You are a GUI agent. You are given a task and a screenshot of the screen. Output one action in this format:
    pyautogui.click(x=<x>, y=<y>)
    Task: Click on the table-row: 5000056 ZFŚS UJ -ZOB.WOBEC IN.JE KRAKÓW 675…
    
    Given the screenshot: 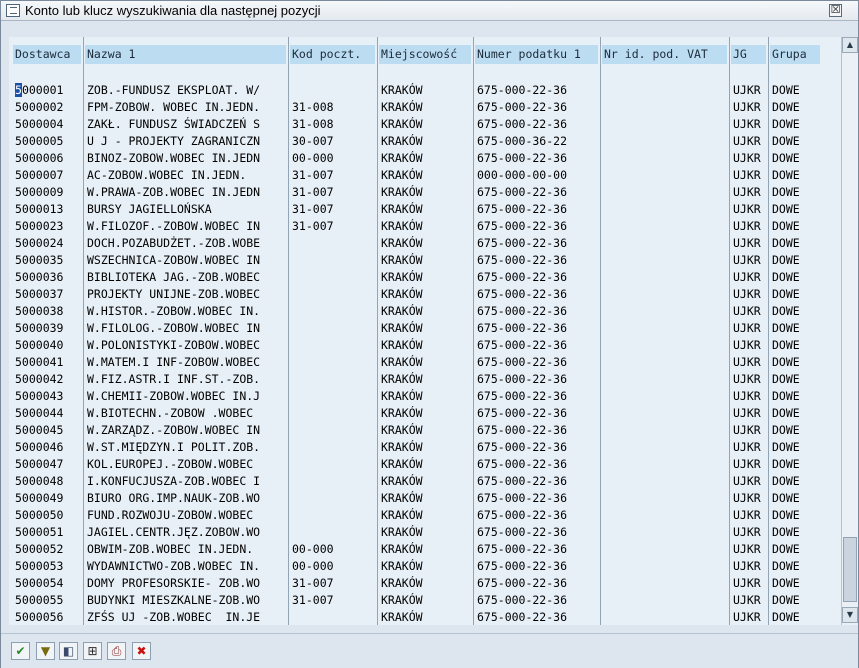 What is the action you would take?
    pyautogui.click(x=425, y=617)
    